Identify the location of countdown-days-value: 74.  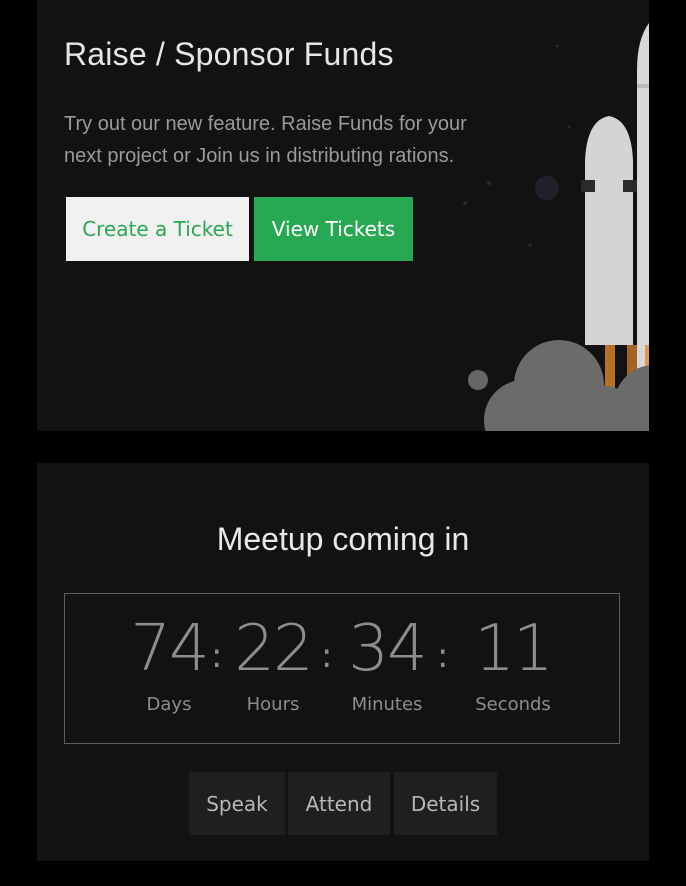
(169, 649).